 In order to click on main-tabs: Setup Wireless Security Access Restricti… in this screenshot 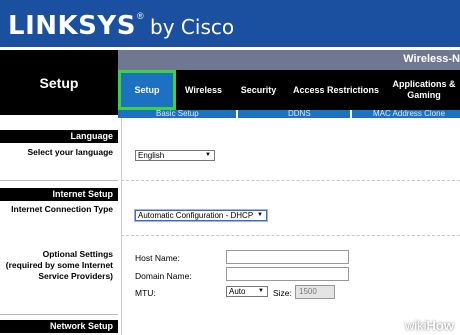, I will do `click(289, 90)`.